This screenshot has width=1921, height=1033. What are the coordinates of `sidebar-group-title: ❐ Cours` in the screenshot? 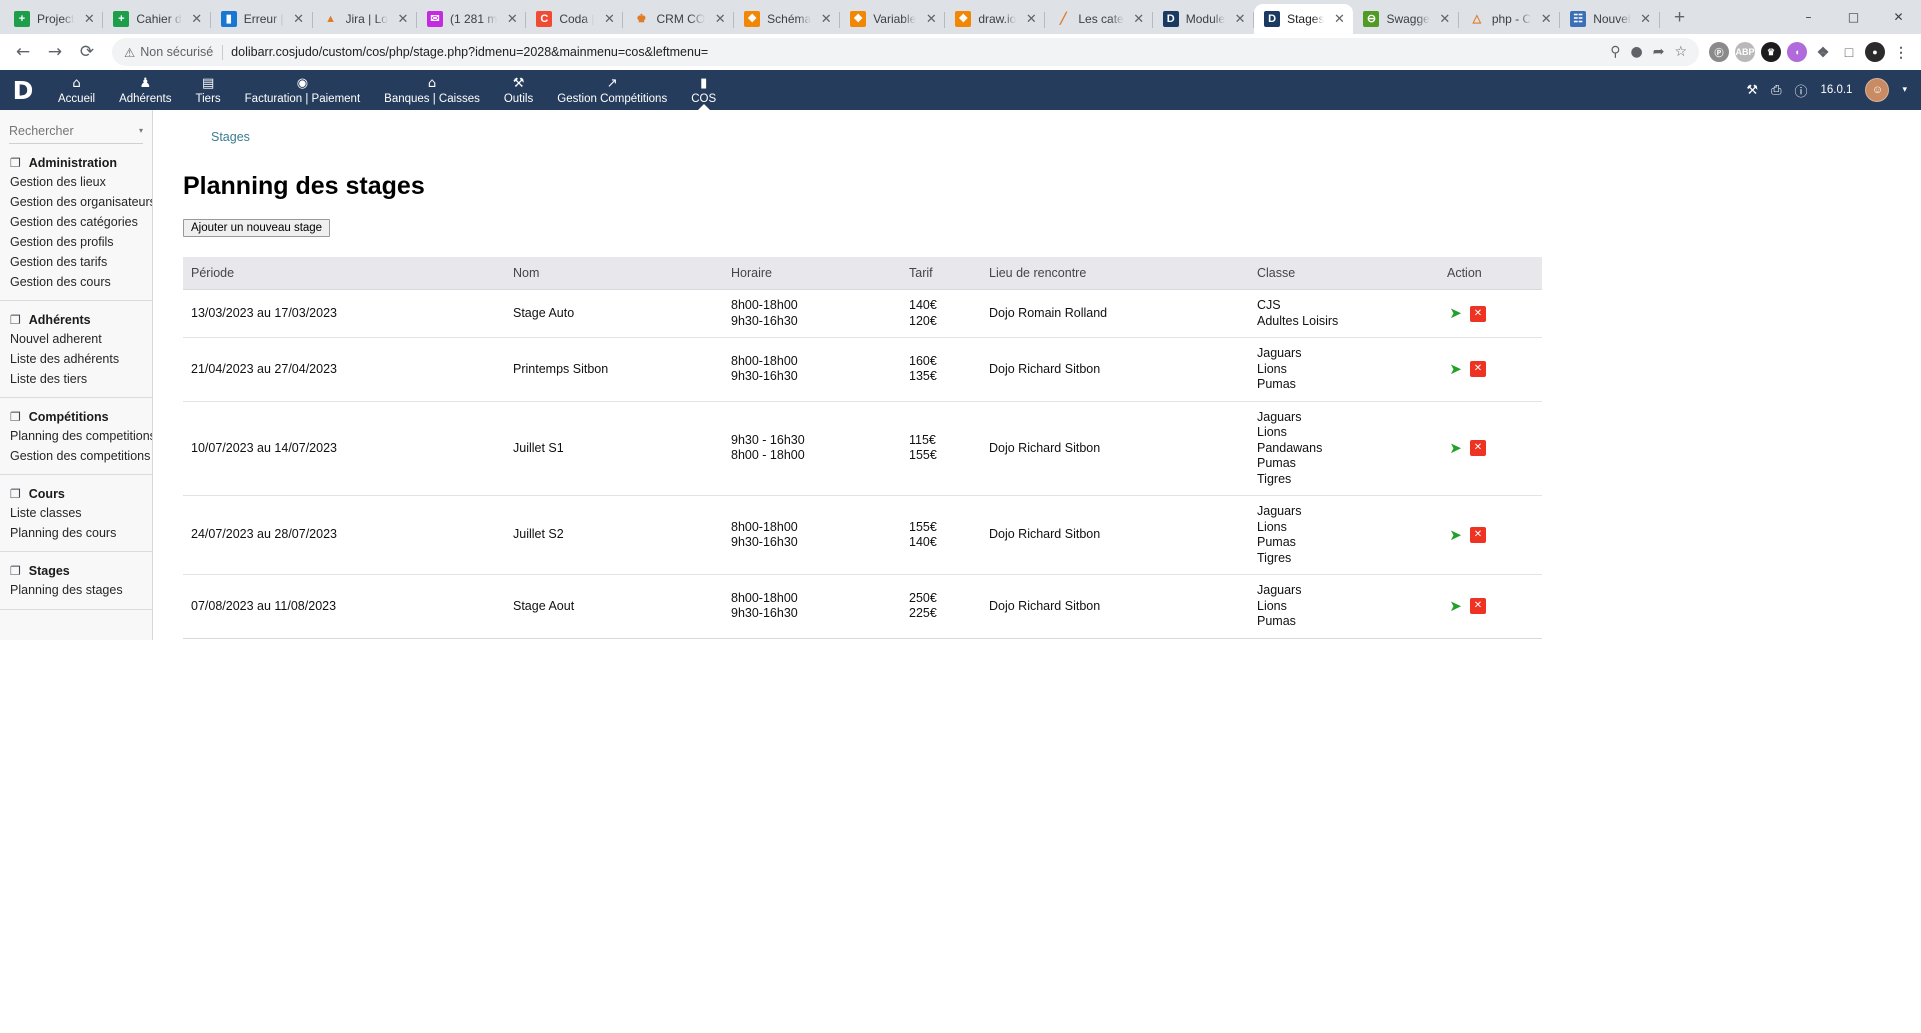 It's located at (76, 494).